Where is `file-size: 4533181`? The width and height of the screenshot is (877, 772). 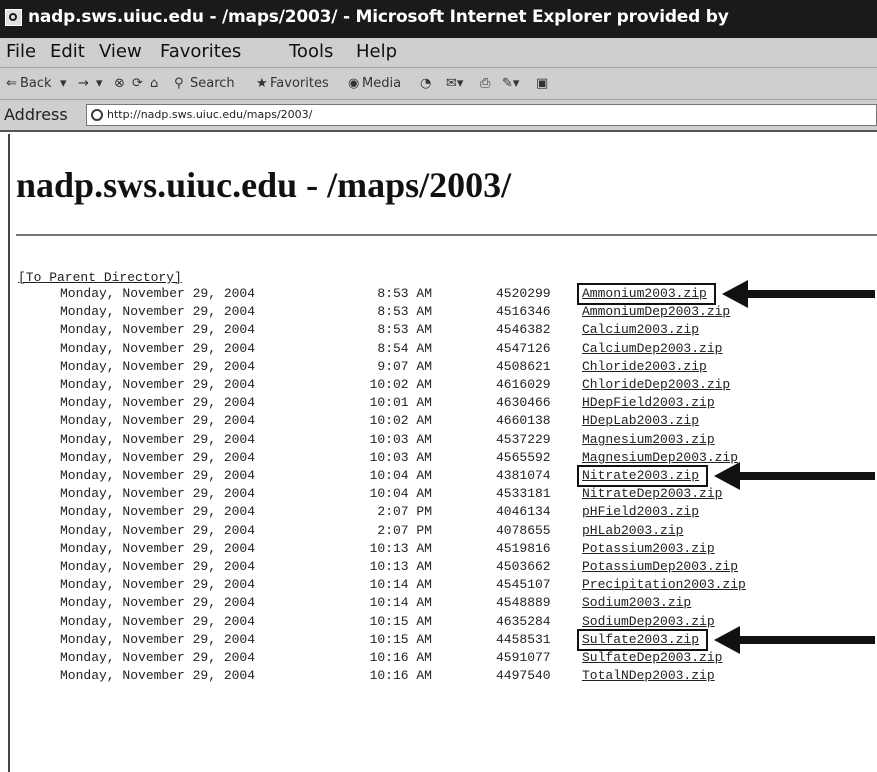 file-size: 4533181 is located at coordinates (523, 493).